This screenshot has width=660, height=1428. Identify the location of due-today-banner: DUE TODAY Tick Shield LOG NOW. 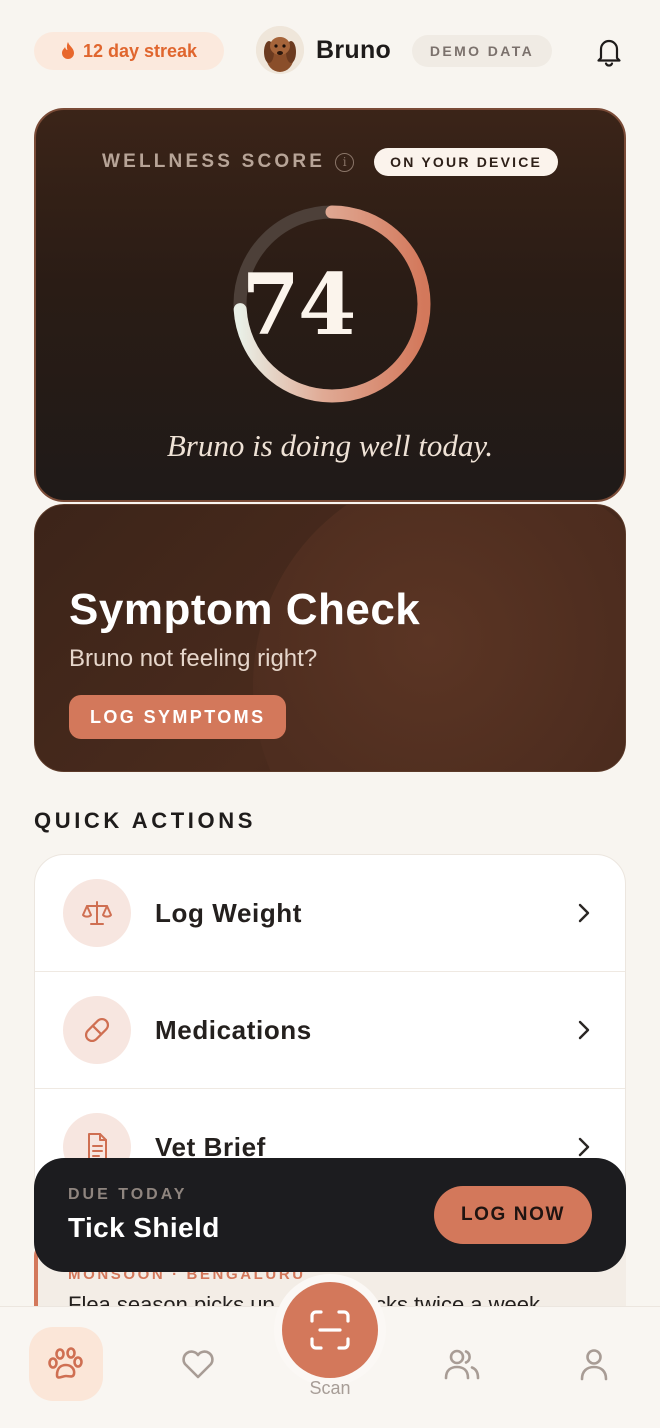
(330, 1215).